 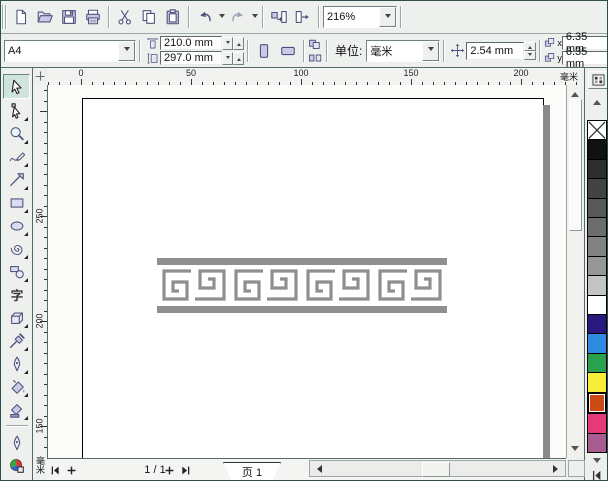 What do you see at coordinates (227, 43) in the screenshot?
I see `paper-width-spin-down` at bounding box center [227, 43].